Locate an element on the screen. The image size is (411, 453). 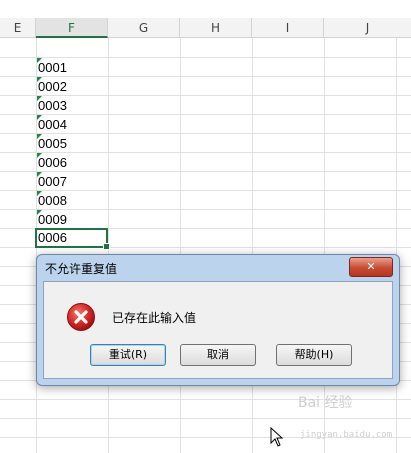
cell-f-value: 0003 is located at coordinates (72, 105).